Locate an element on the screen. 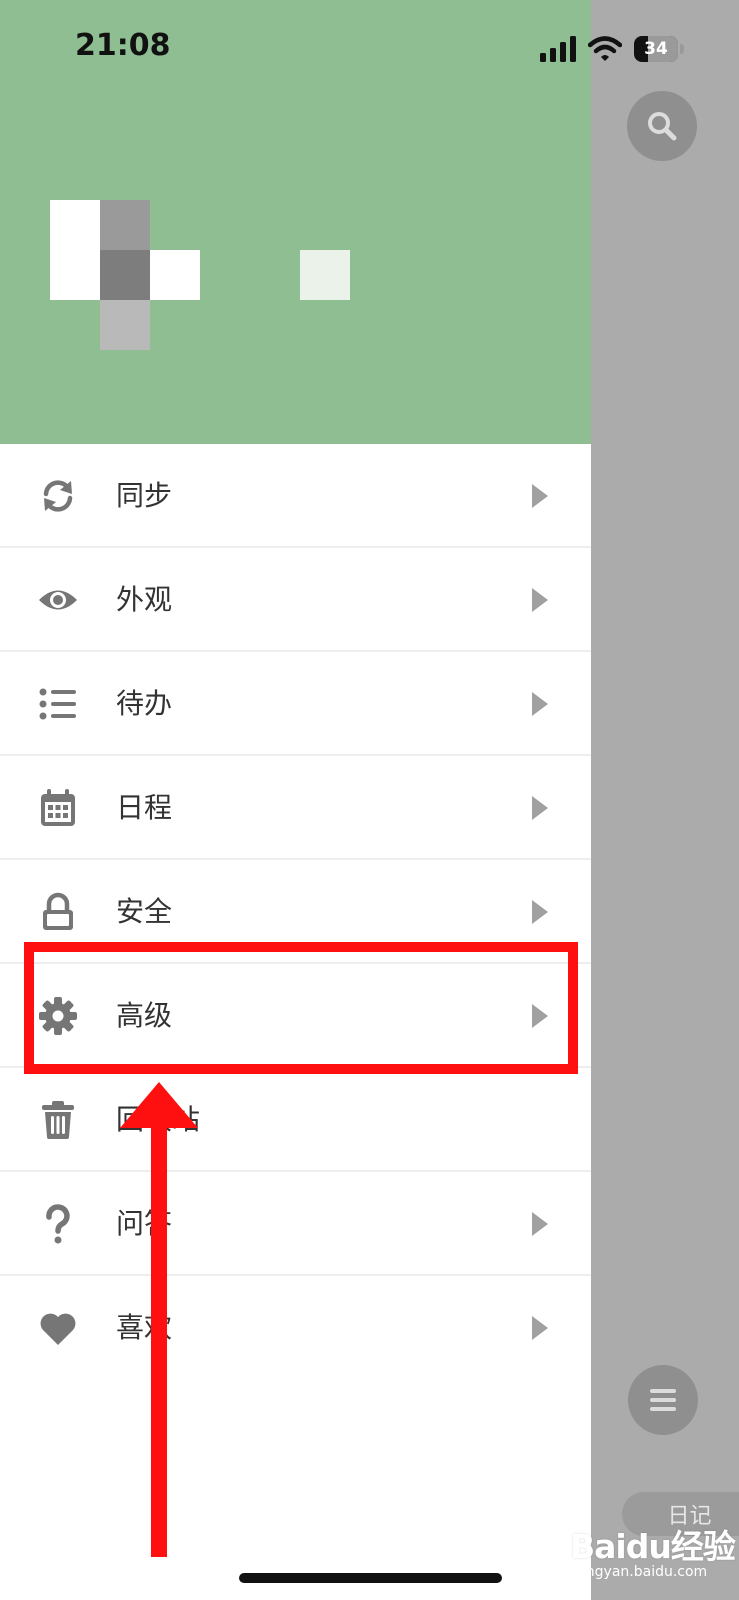  menu-item-label: 同步 is located at coordinates (144, 495).